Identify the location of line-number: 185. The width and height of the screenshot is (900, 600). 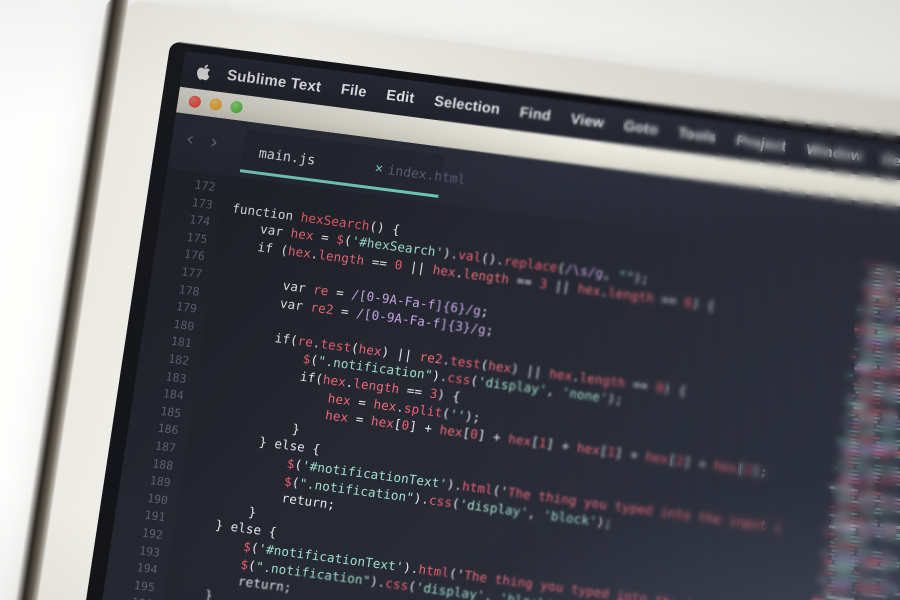
(171, 412).